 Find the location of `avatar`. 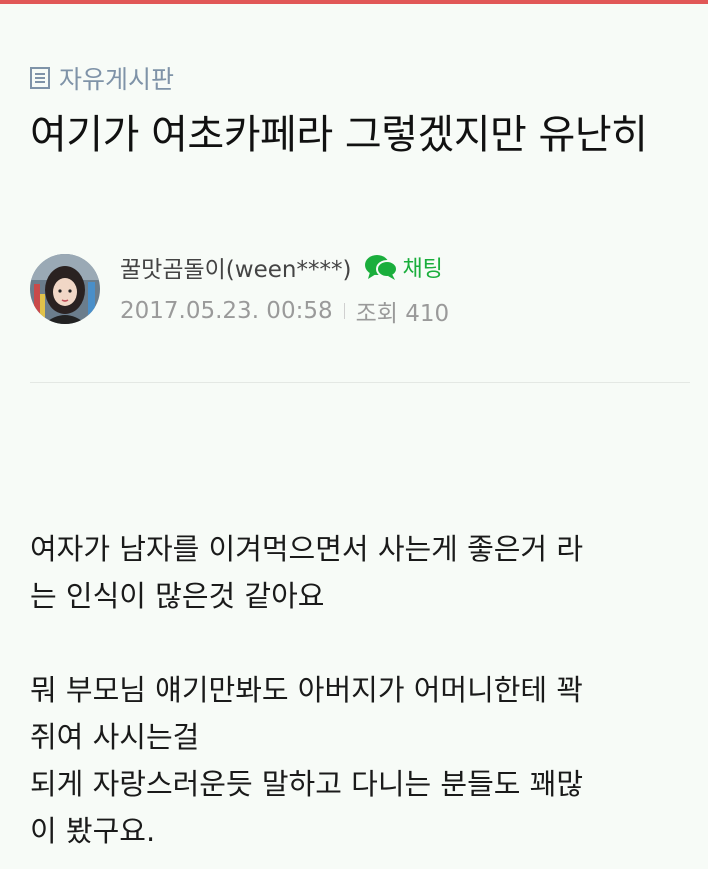

avatar is located at coordinates (65, 289).